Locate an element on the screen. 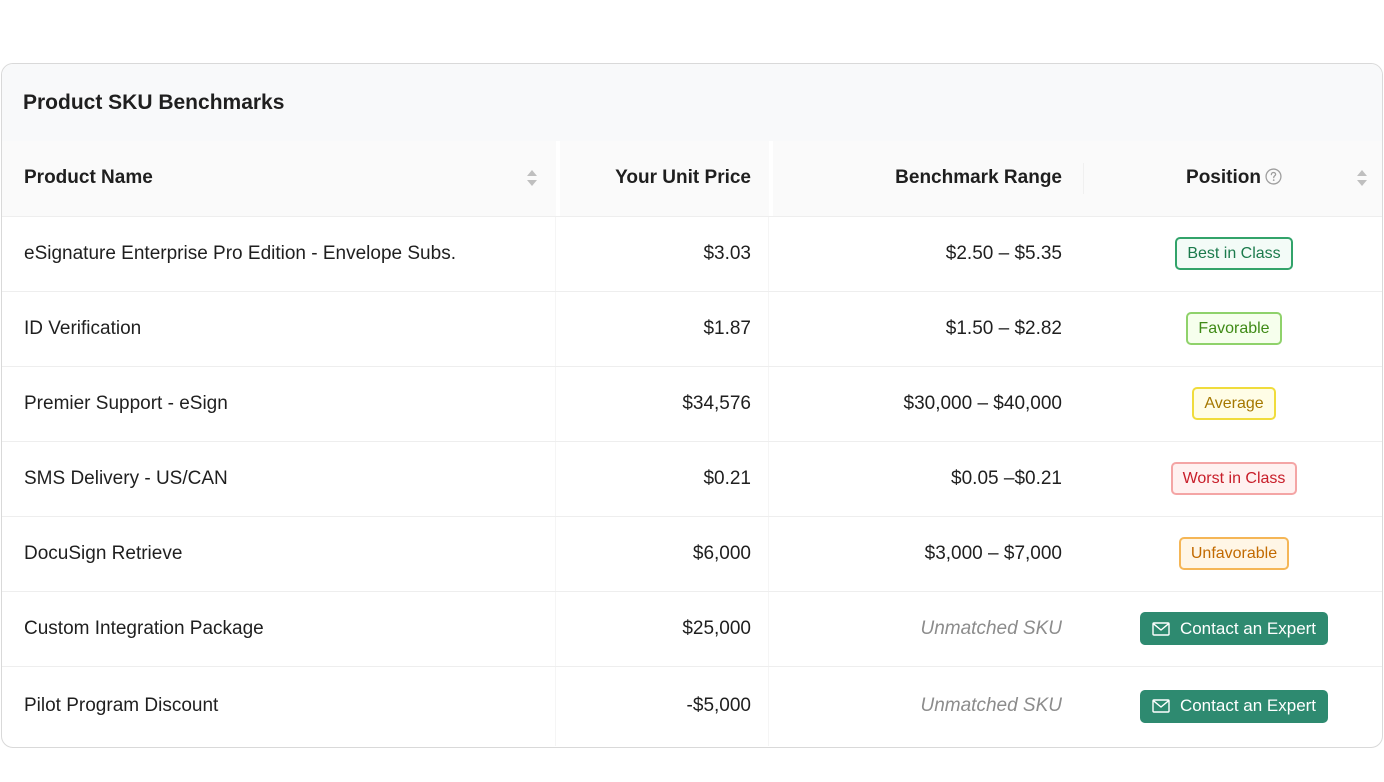 The height and width of the screenshot is (782, 1384). column-header-benchmark-range: Benchmark Range is located at coordinates (928, 179).